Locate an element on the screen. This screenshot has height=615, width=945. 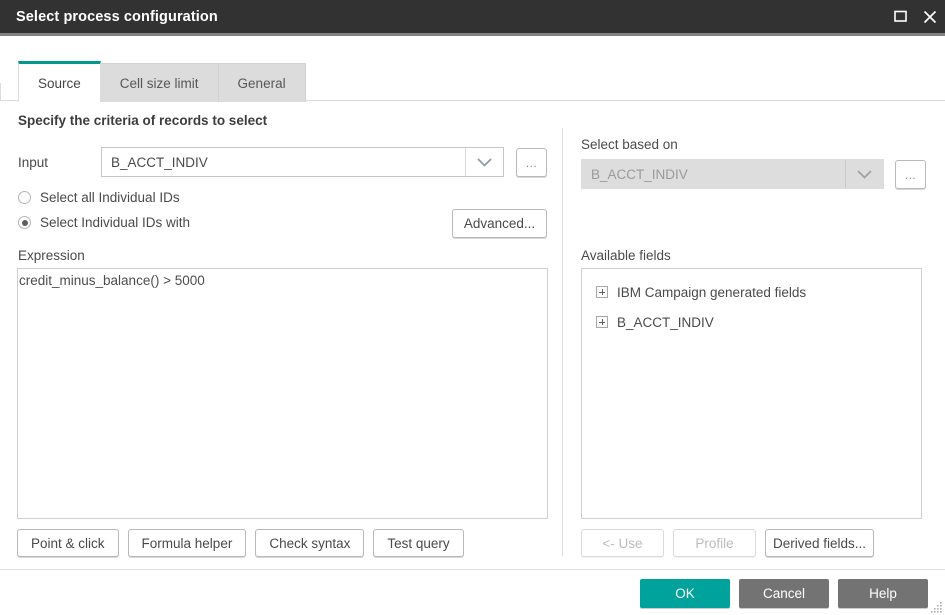
maximize-button is located at coordinates (900, 16).